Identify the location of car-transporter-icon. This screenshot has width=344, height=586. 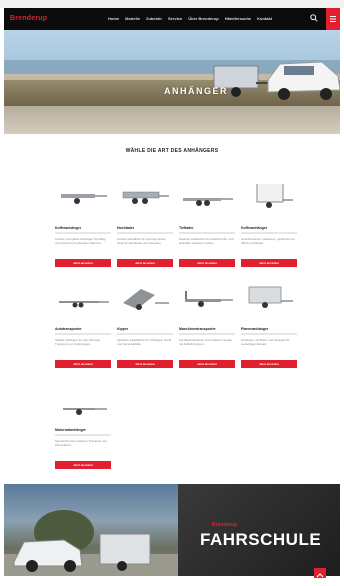
(84, 304).